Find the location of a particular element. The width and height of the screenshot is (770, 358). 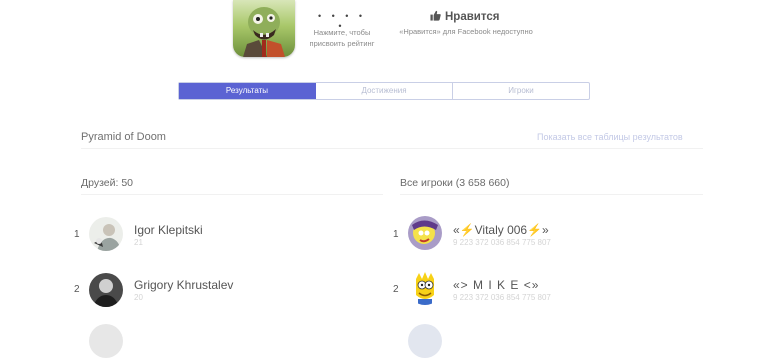

player-name: Grigory Khrustalev is located at coordinates (184, 285).